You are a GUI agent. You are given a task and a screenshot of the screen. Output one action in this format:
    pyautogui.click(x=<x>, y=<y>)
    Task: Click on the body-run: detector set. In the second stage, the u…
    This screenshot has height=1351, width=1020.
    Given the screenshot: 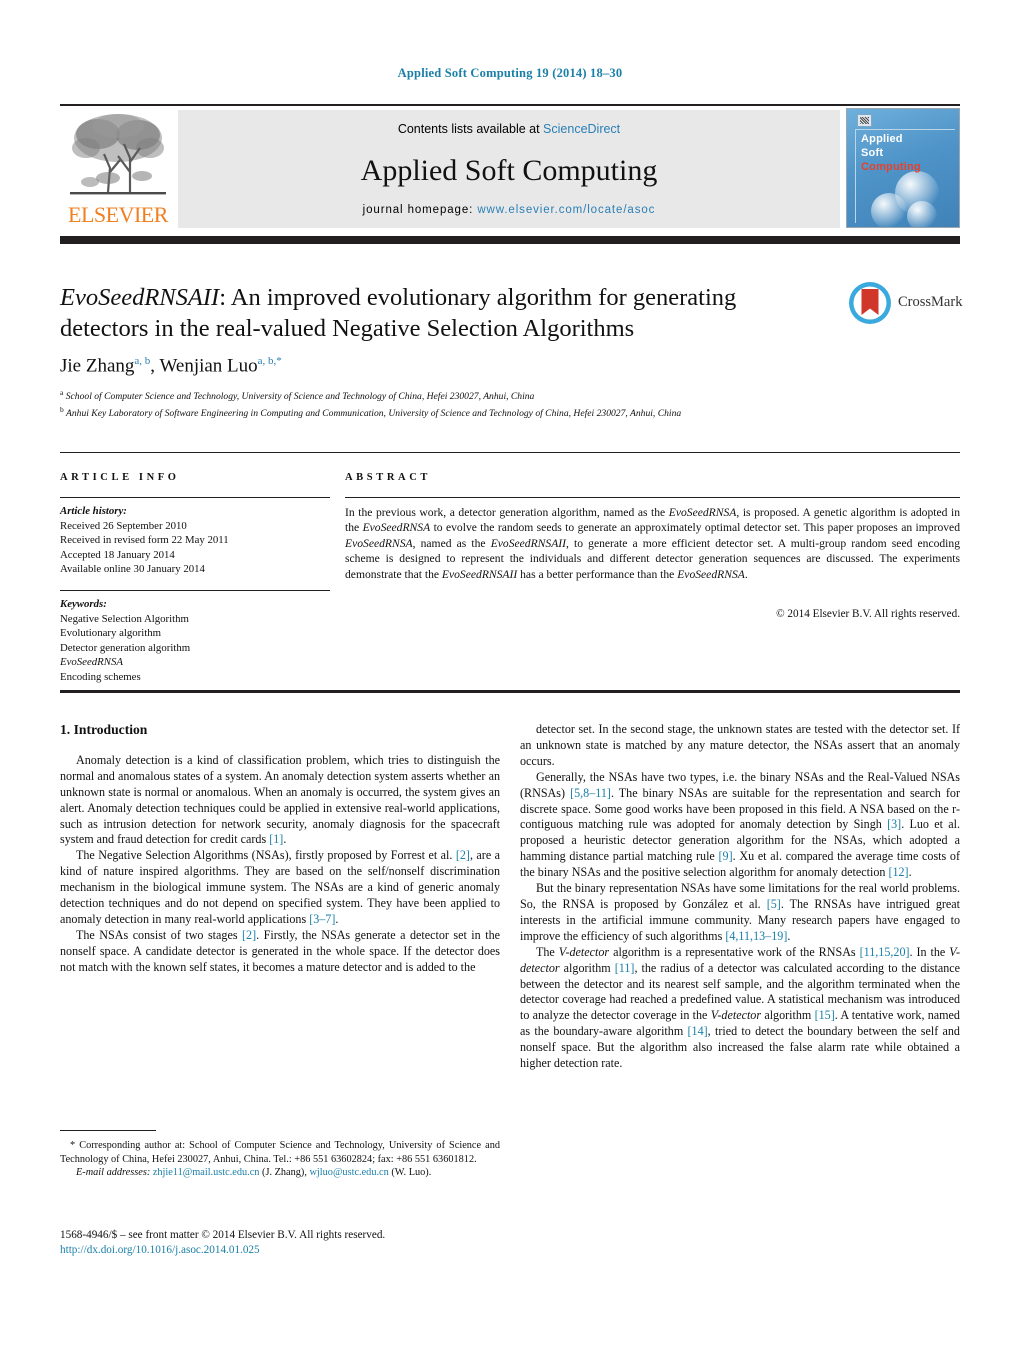 What is the action you would take?
    pyautogui.click(x=740, y=745)
    